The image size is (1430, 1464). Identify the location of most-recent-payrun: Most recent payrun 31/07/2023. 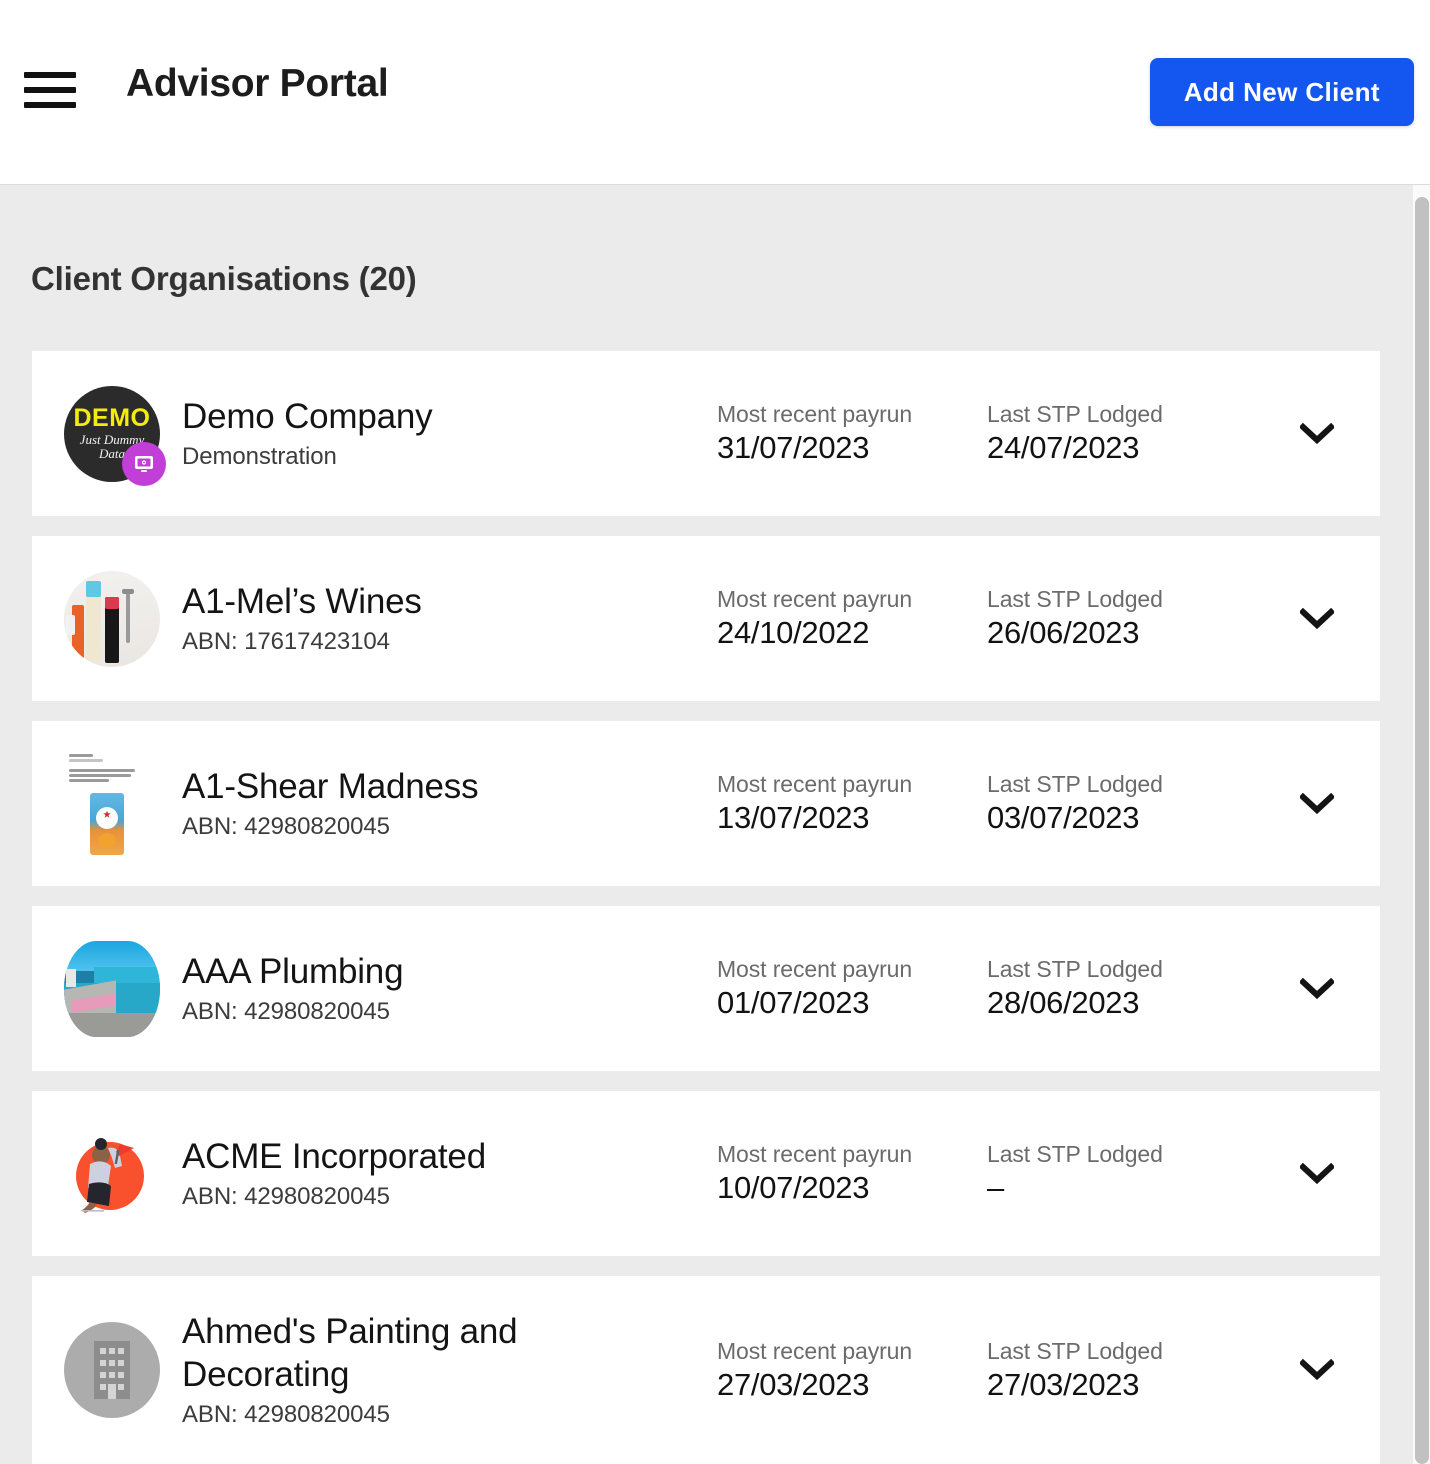
(852, 433).